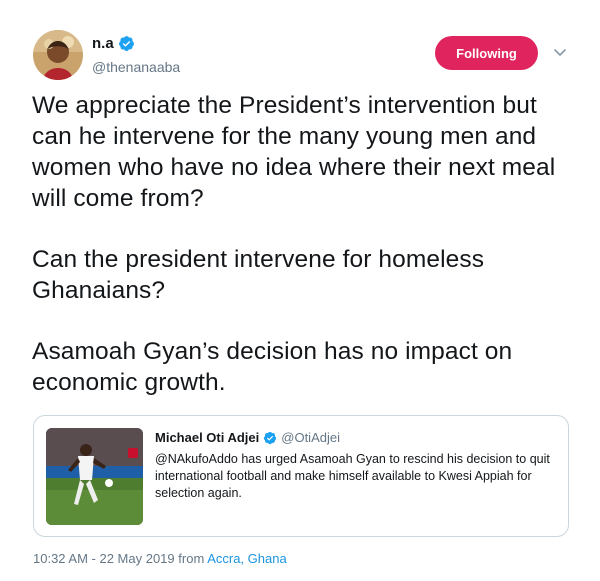 This screenshot has height=581, width=600. I want to click on tweet-timestamp: 10:32 AM - 22 May 2019, so click(104, 558).